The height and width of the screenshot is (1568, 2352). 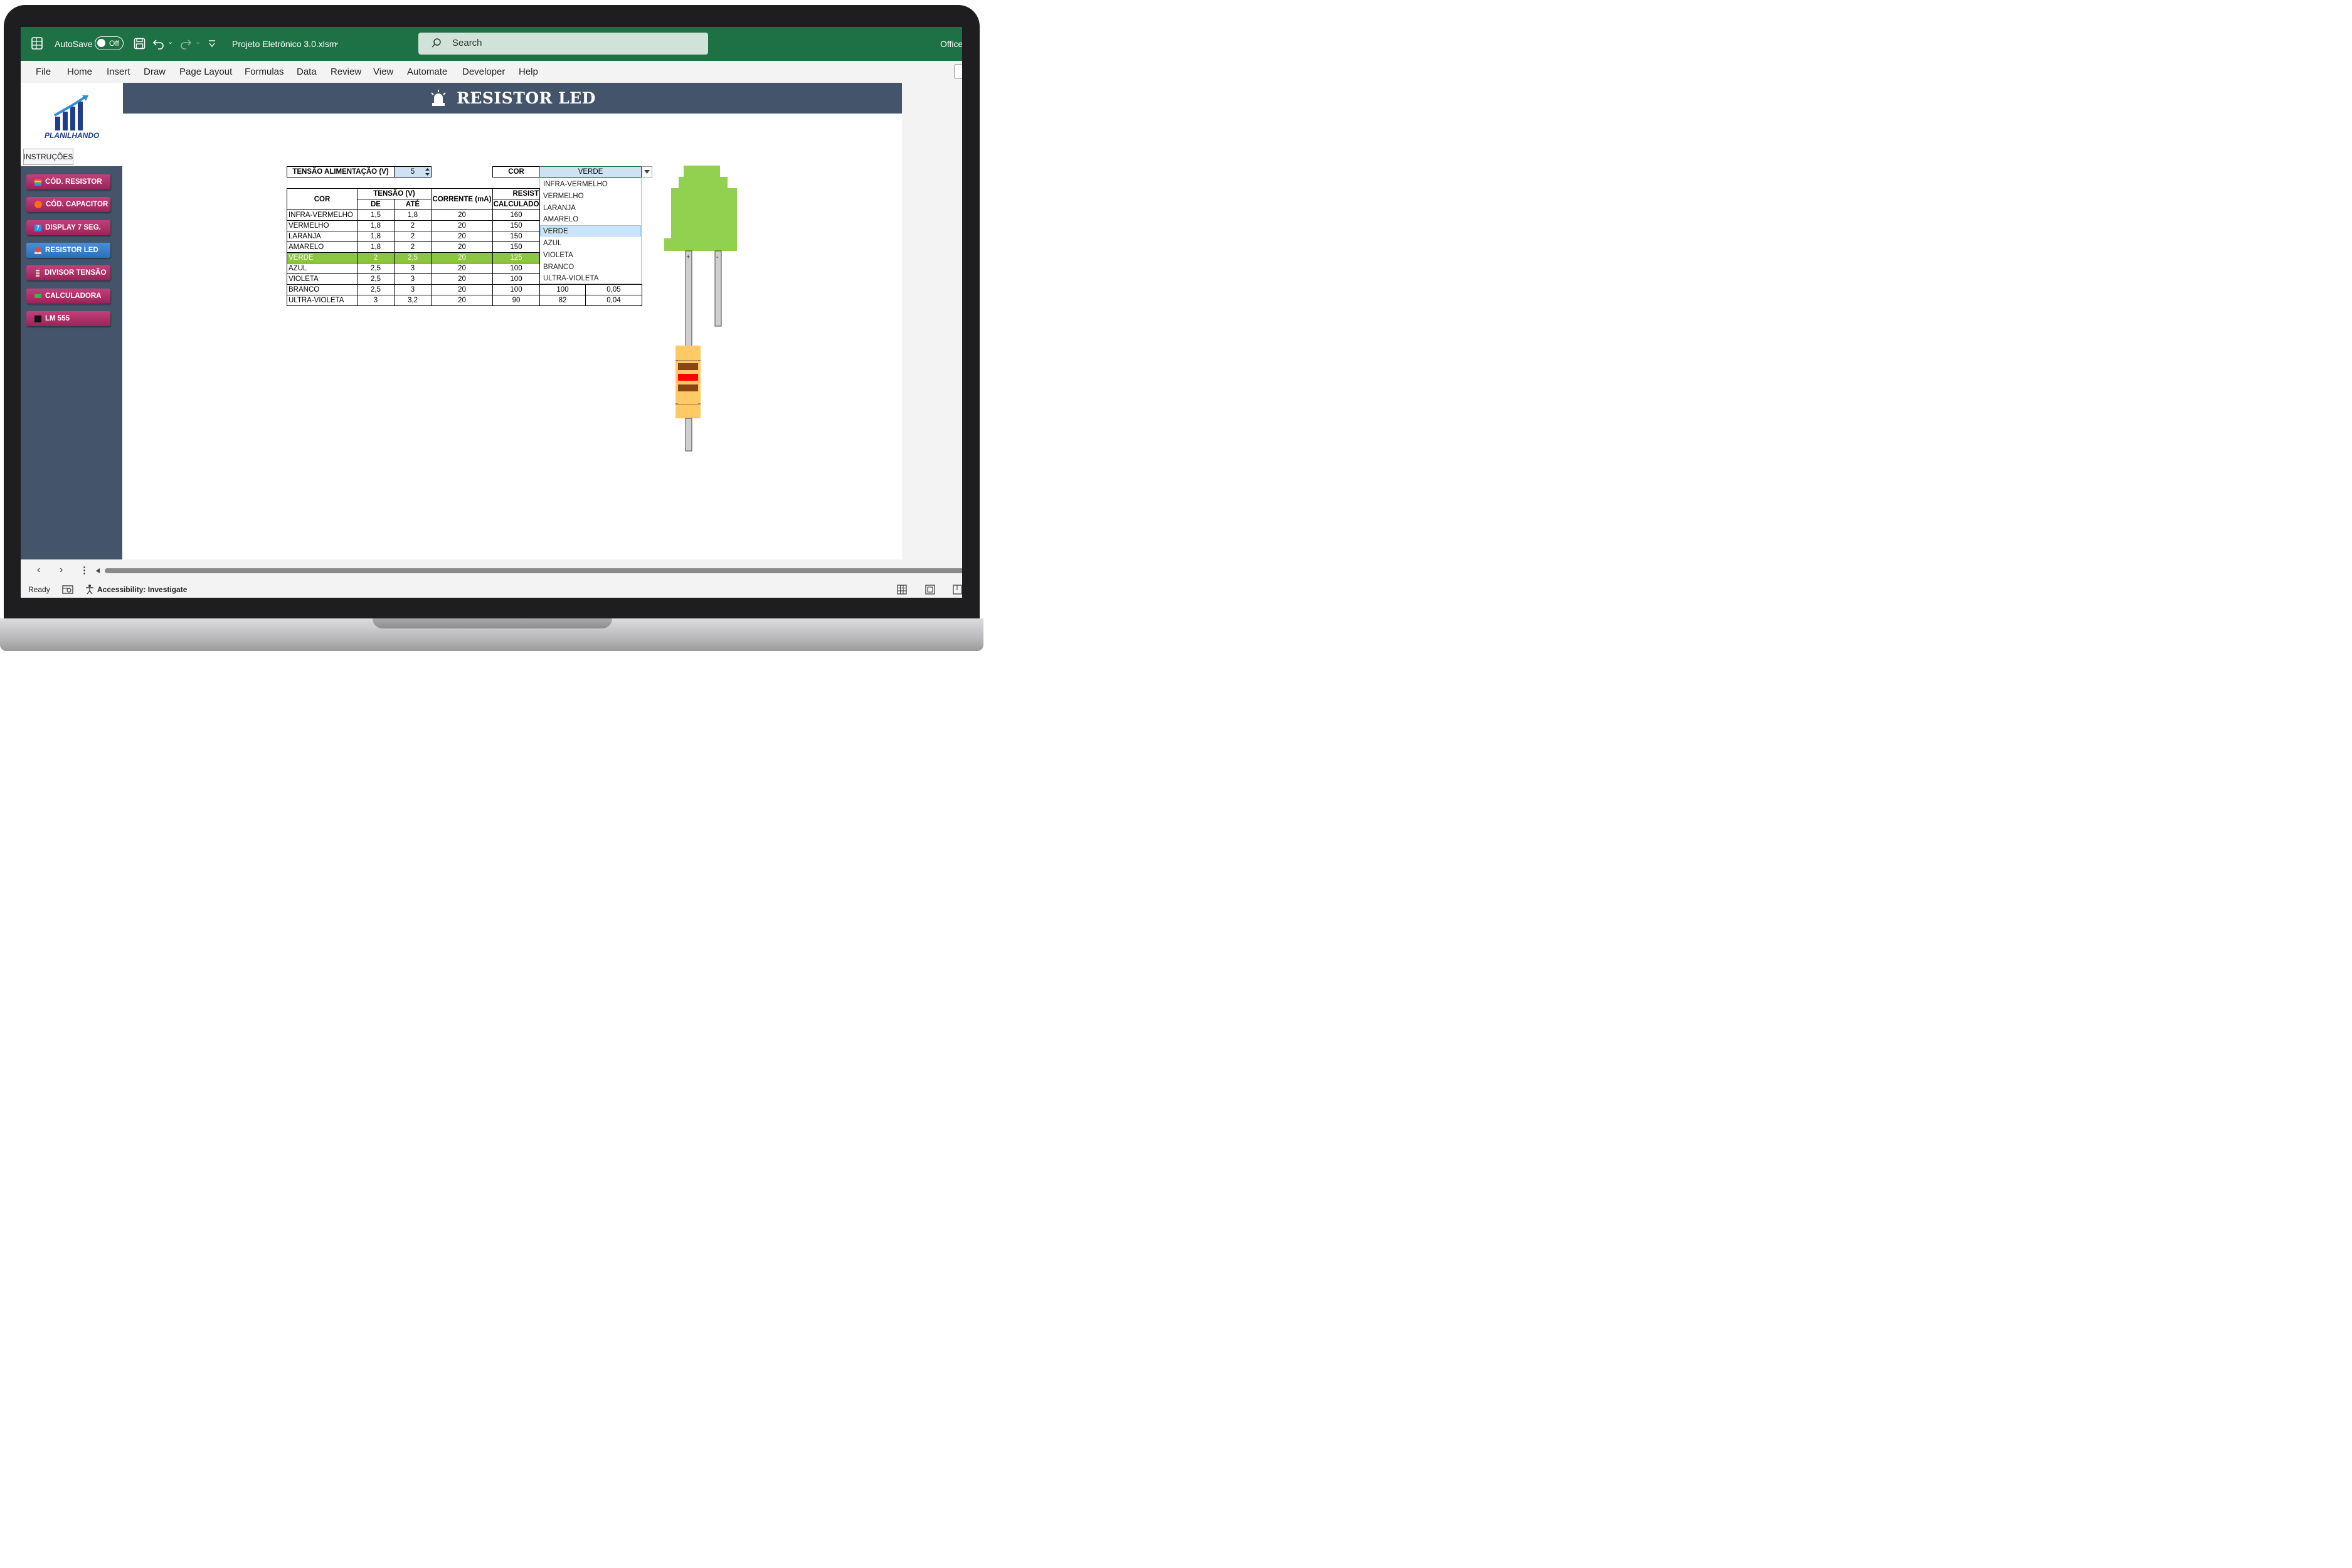 What do you see at coordinates (516, 236) in the screenshot?
I see `row-calculado: 150` at bounding box center [516, 236].